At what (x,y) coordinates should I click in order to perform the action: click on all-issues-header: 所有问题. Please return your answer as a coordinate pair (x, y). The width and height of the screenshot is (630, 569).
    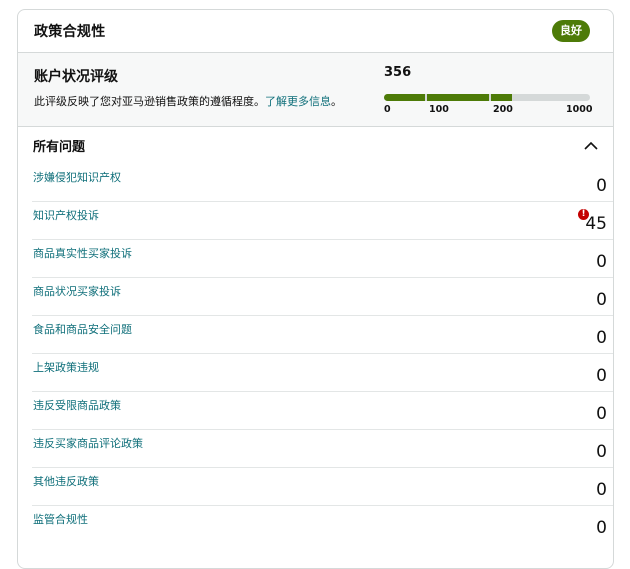
    Looking at the image, I should click on (315, 145).